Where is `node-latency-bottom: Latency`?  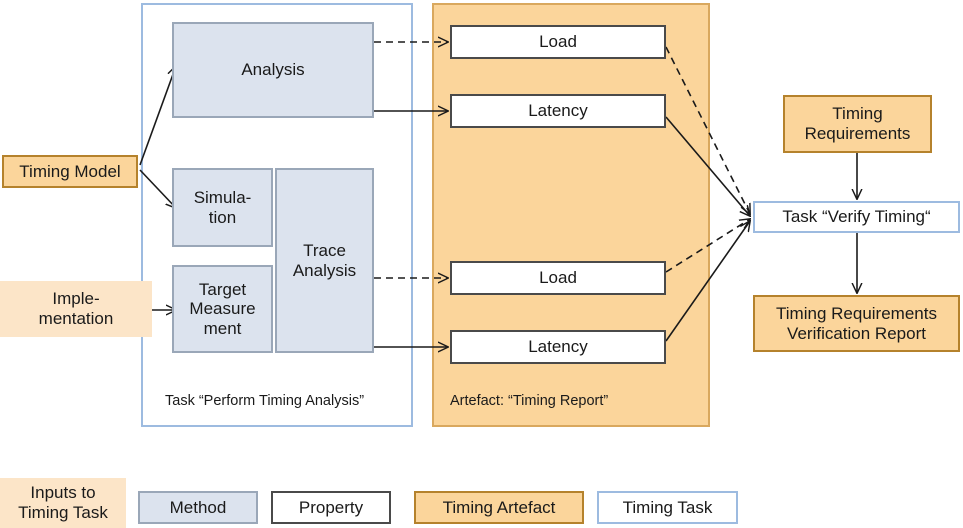
node-latency-bottom: Latency is located at coordinates (558, 347).